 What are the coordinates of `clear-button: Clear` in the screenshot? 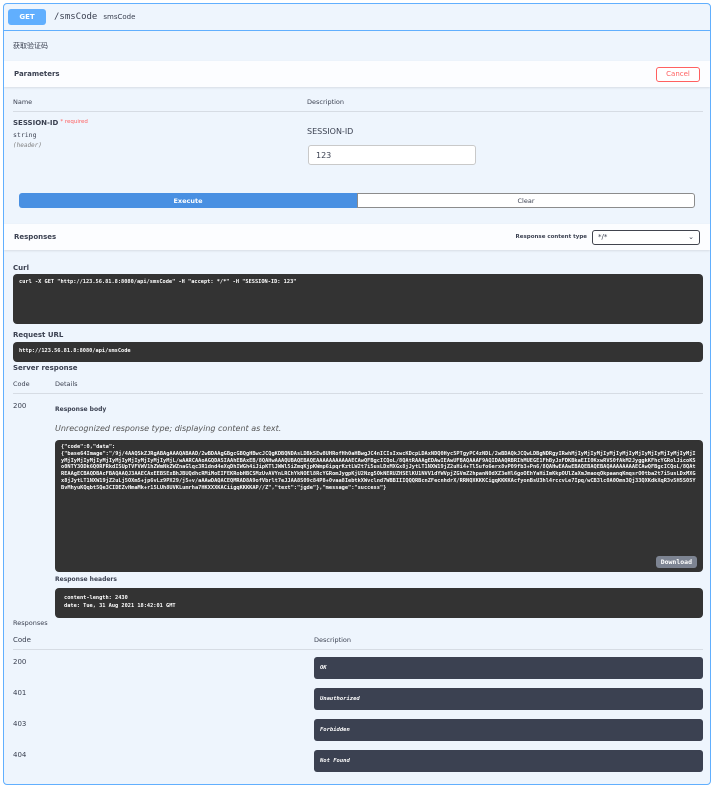 It's located at (526, 200).